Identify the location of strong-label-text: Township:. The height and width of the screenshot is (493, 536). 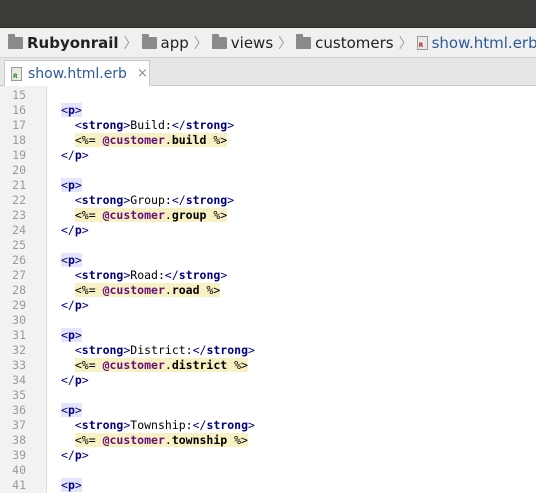
(161, 425).